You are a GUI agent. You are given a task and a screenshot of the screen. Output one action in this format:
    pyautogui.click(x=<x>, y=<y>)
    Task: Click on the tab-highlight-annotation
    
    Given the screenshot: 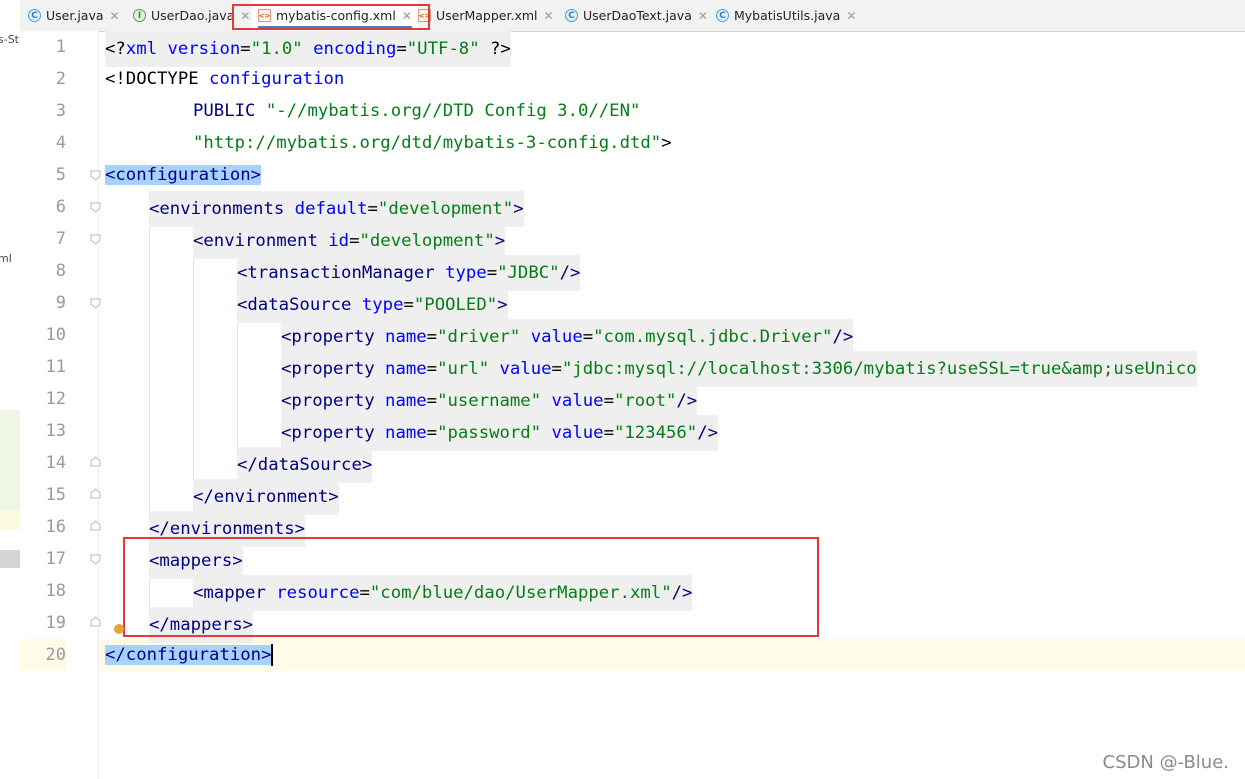 What is the action you would take?
    pyautogui.click(x=331, y=17)
    